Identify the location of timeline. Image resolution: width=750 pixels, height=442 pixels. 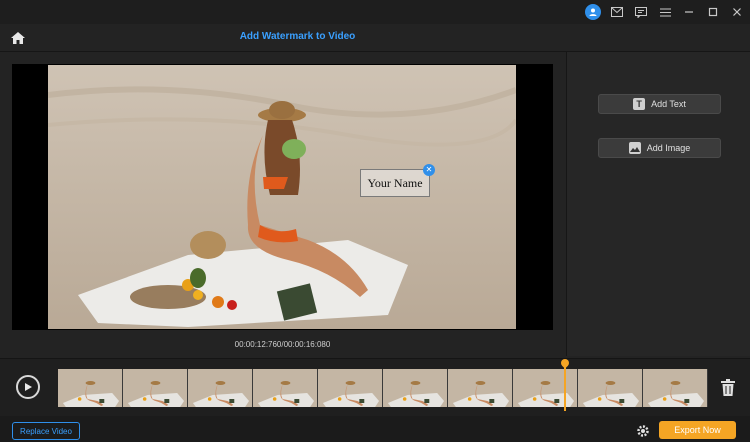
(375, 386).